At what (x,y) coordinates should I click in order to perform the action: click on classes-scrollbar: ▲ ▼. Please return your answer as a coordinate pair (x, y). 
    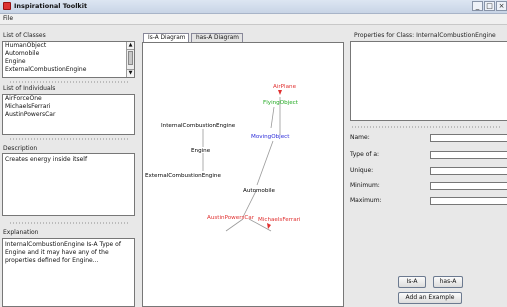
    Looking at the image, I should click on (130, 59).